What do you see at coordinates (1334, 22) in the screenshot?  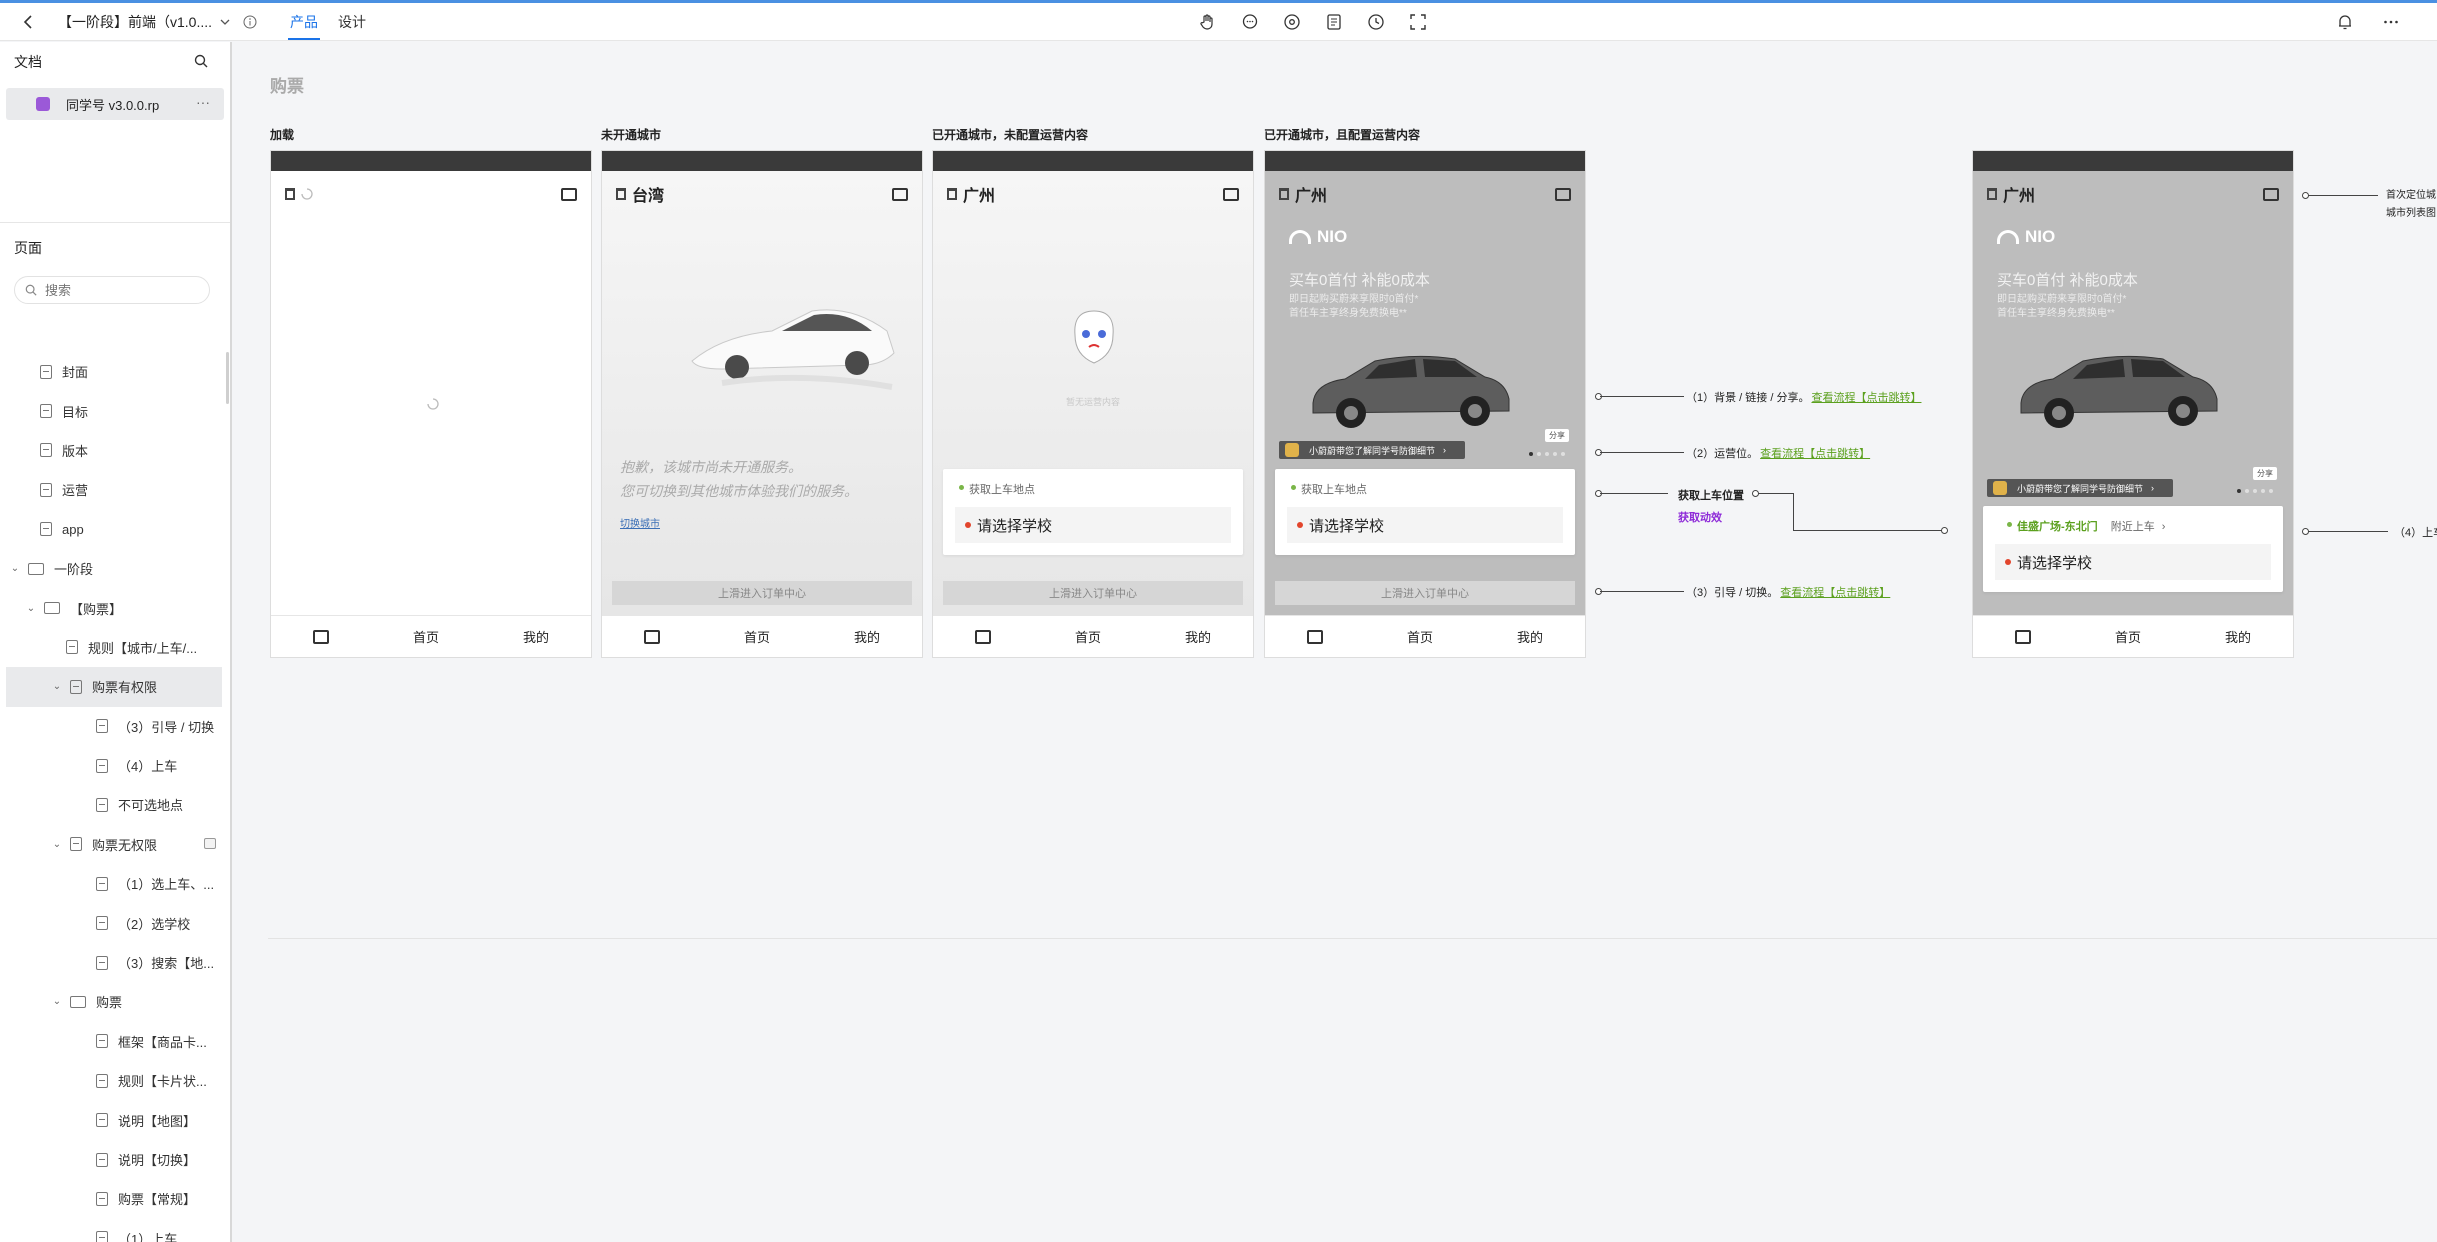 I see `notes-icon` at bounding box center [1334, 22].